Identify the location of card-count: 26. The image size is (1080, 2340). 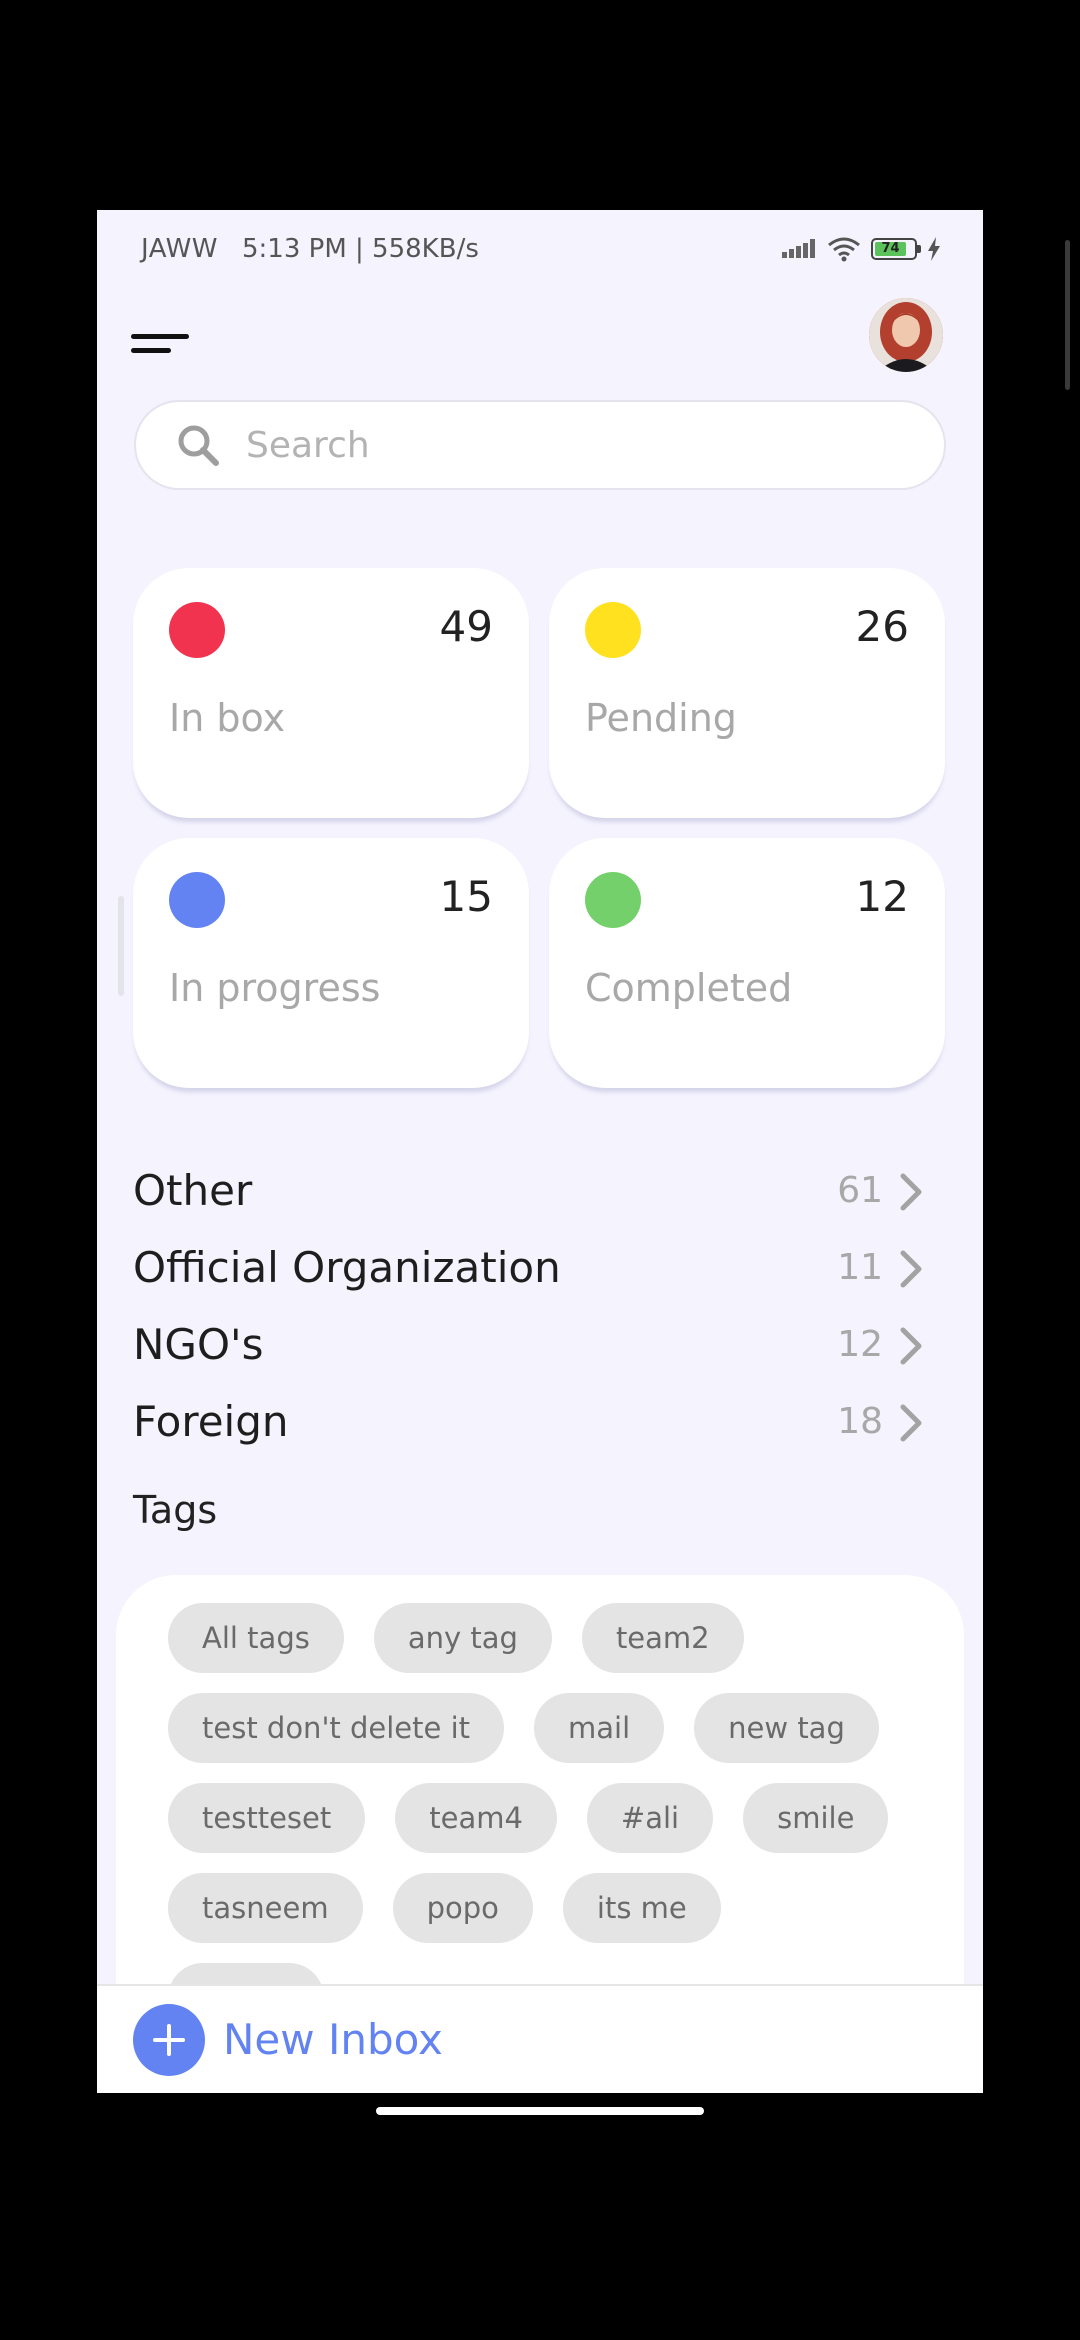
(882, 626).